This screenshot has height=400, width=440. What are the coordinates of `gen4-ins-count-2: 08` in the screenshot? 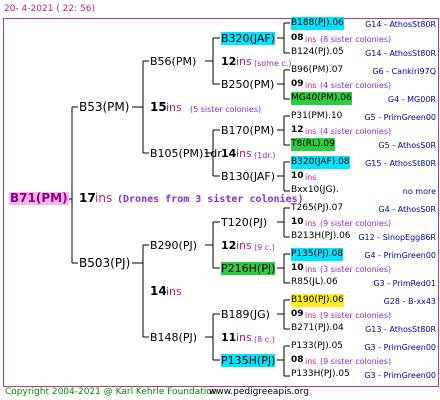 It's located at (297, 38).